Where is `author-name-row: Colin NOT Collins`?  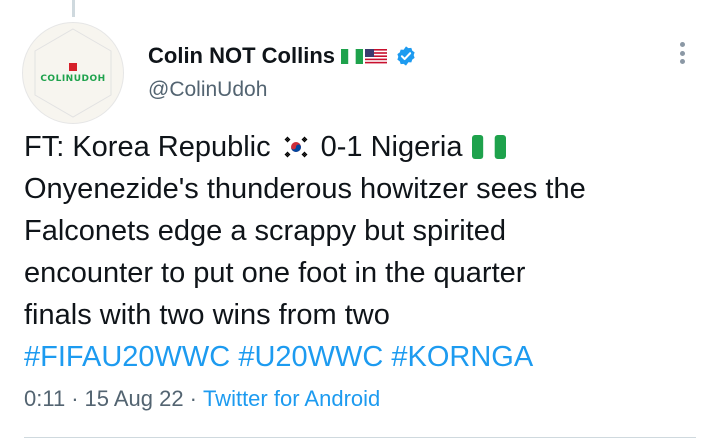 author-name-row: Colin NOT Collins is located at coordinates (282, 56).